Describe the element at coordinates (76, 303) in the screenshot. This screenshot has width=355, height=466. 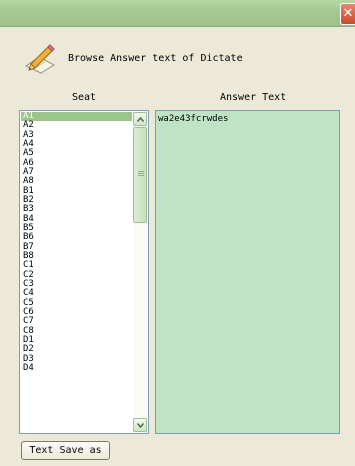
I see `seat-list-item: C5` at that location.